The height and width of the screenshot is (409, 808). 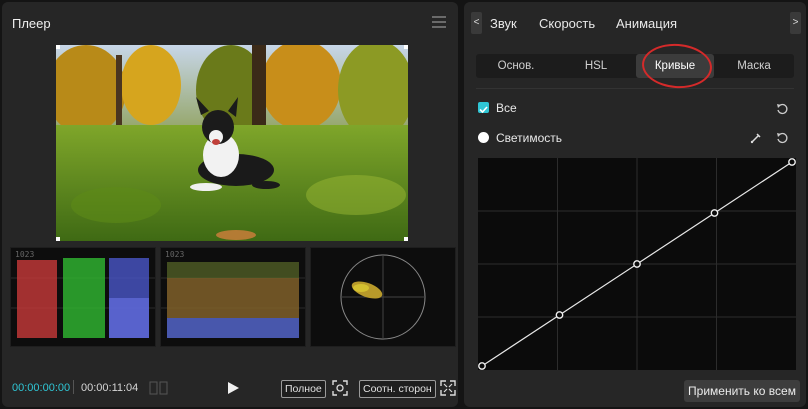 What do you see at coordinates (483, 108) in the screenshot?
I see `all-checkbox` at bounding box center [483, 108].